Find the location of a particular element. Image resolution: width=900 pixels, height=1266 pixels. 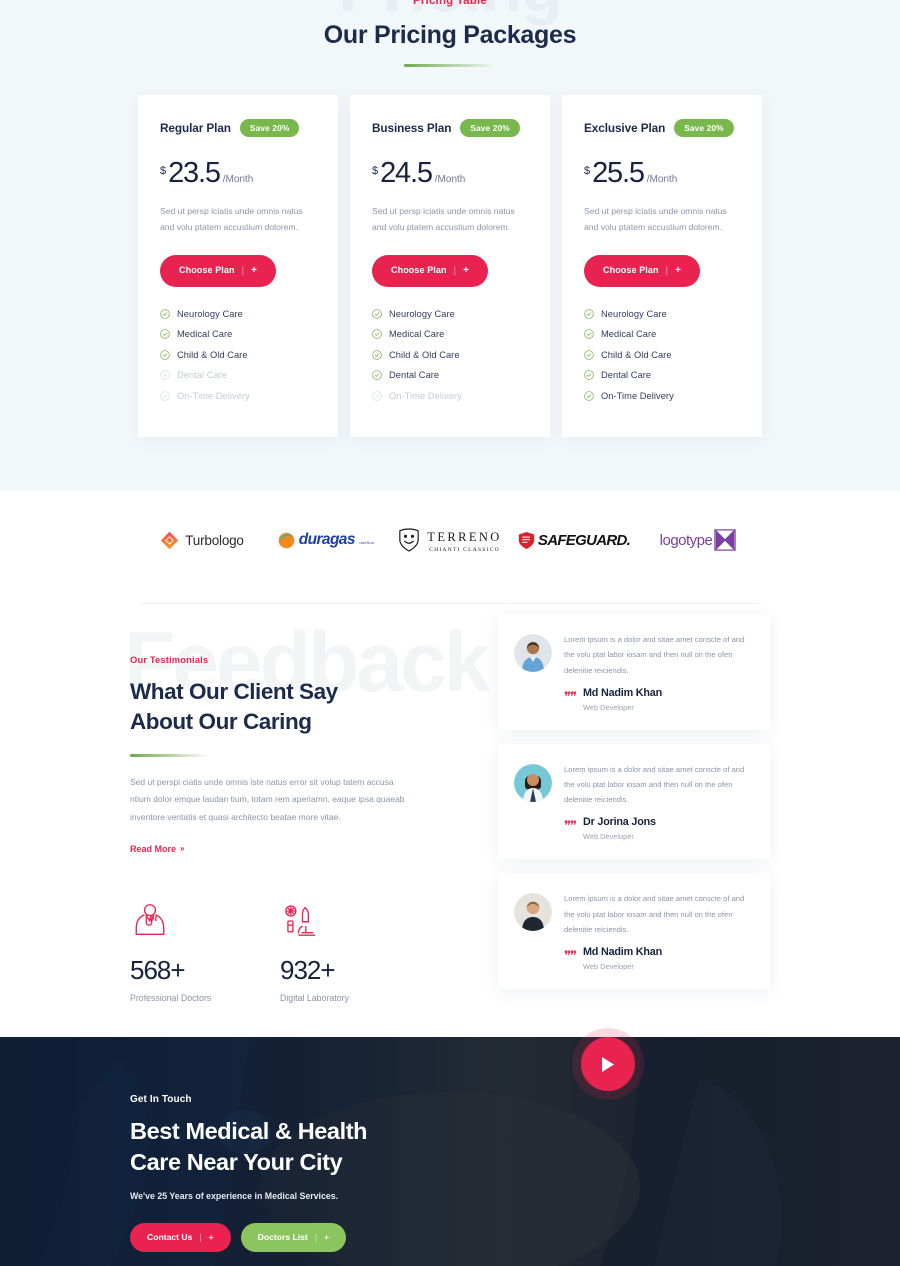

brand-sublabel: dueños is located at coordinates (367, 543).